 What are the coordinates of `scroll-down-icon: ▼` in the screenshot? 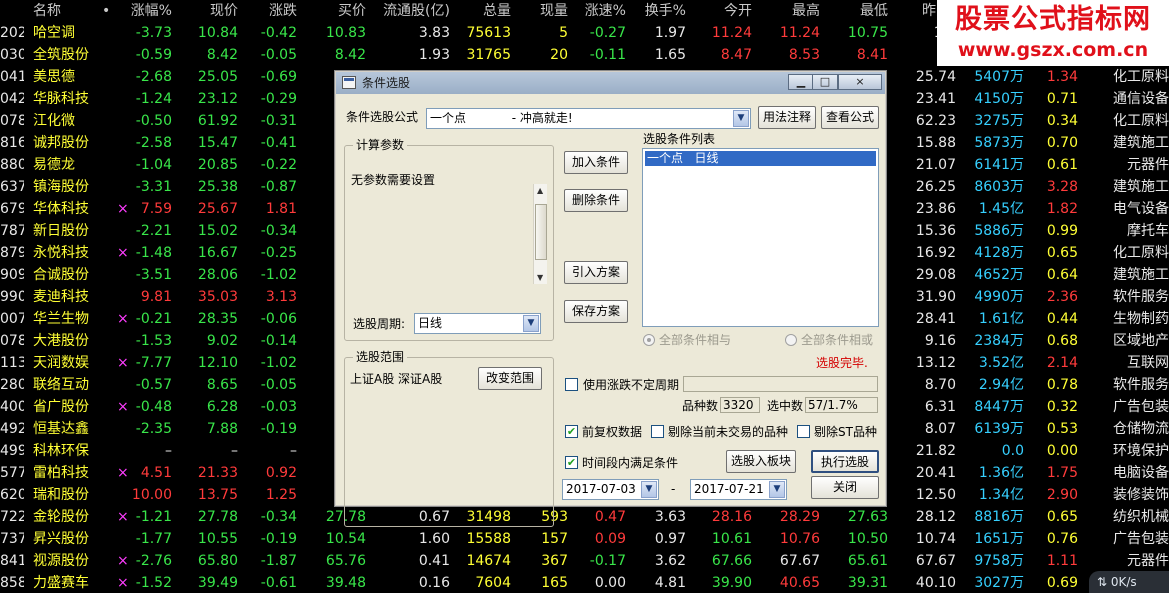 It's located at (540, 277).